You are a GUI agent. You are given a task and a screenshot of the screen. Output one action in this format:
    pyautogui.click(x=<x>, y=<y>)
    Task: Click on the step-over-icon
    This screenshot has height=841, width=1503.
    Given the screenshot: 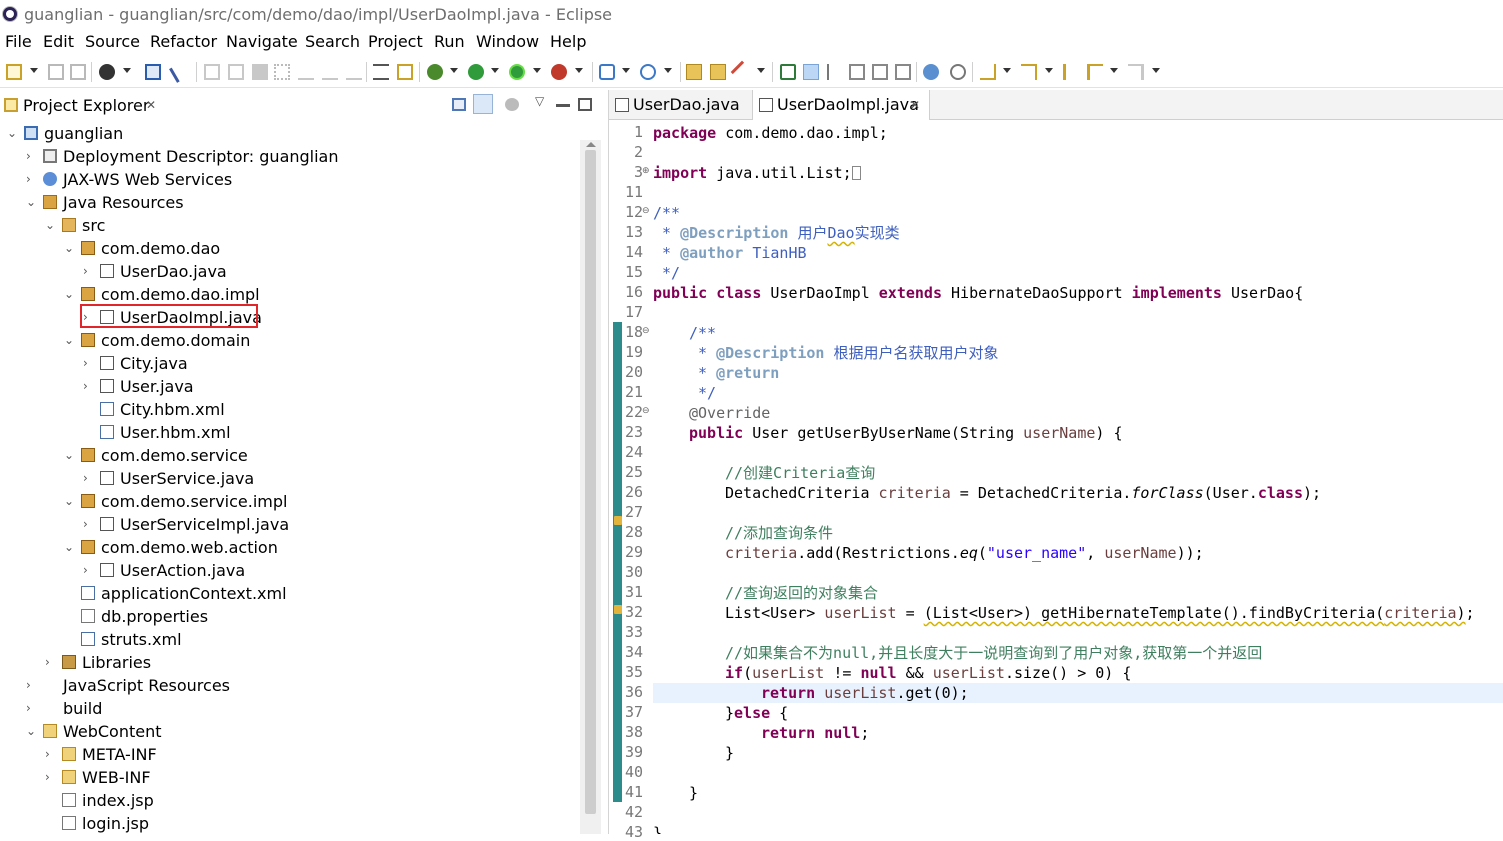 What is the action you would take?
    pyautogui.click(x=330, y=72)
    